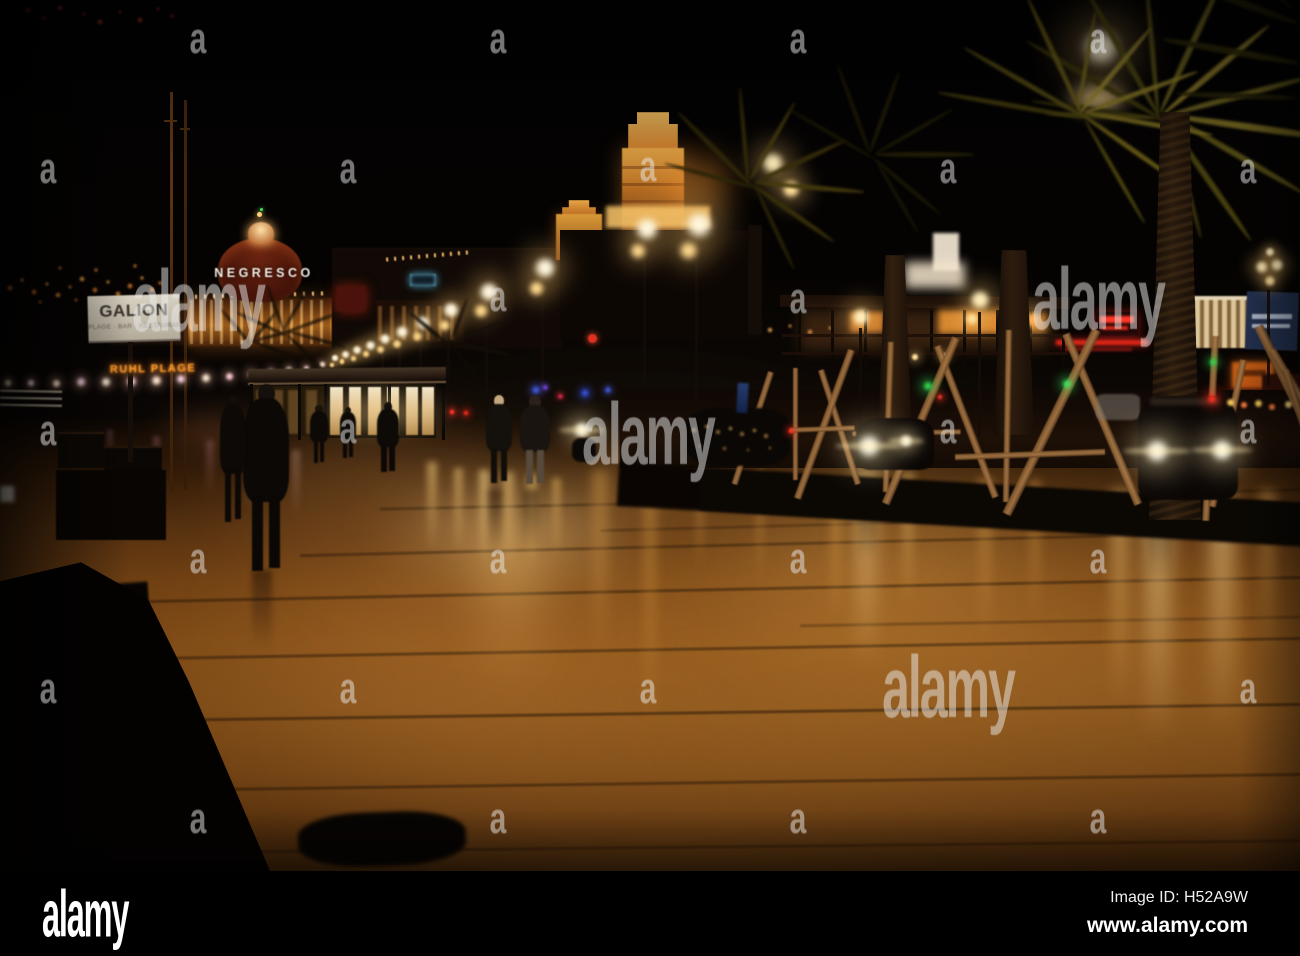 This screenshot has width=1300, height=956. Describe the element at coordinates (65, 435) in the screenshot. I see `vignette-left` at that location.